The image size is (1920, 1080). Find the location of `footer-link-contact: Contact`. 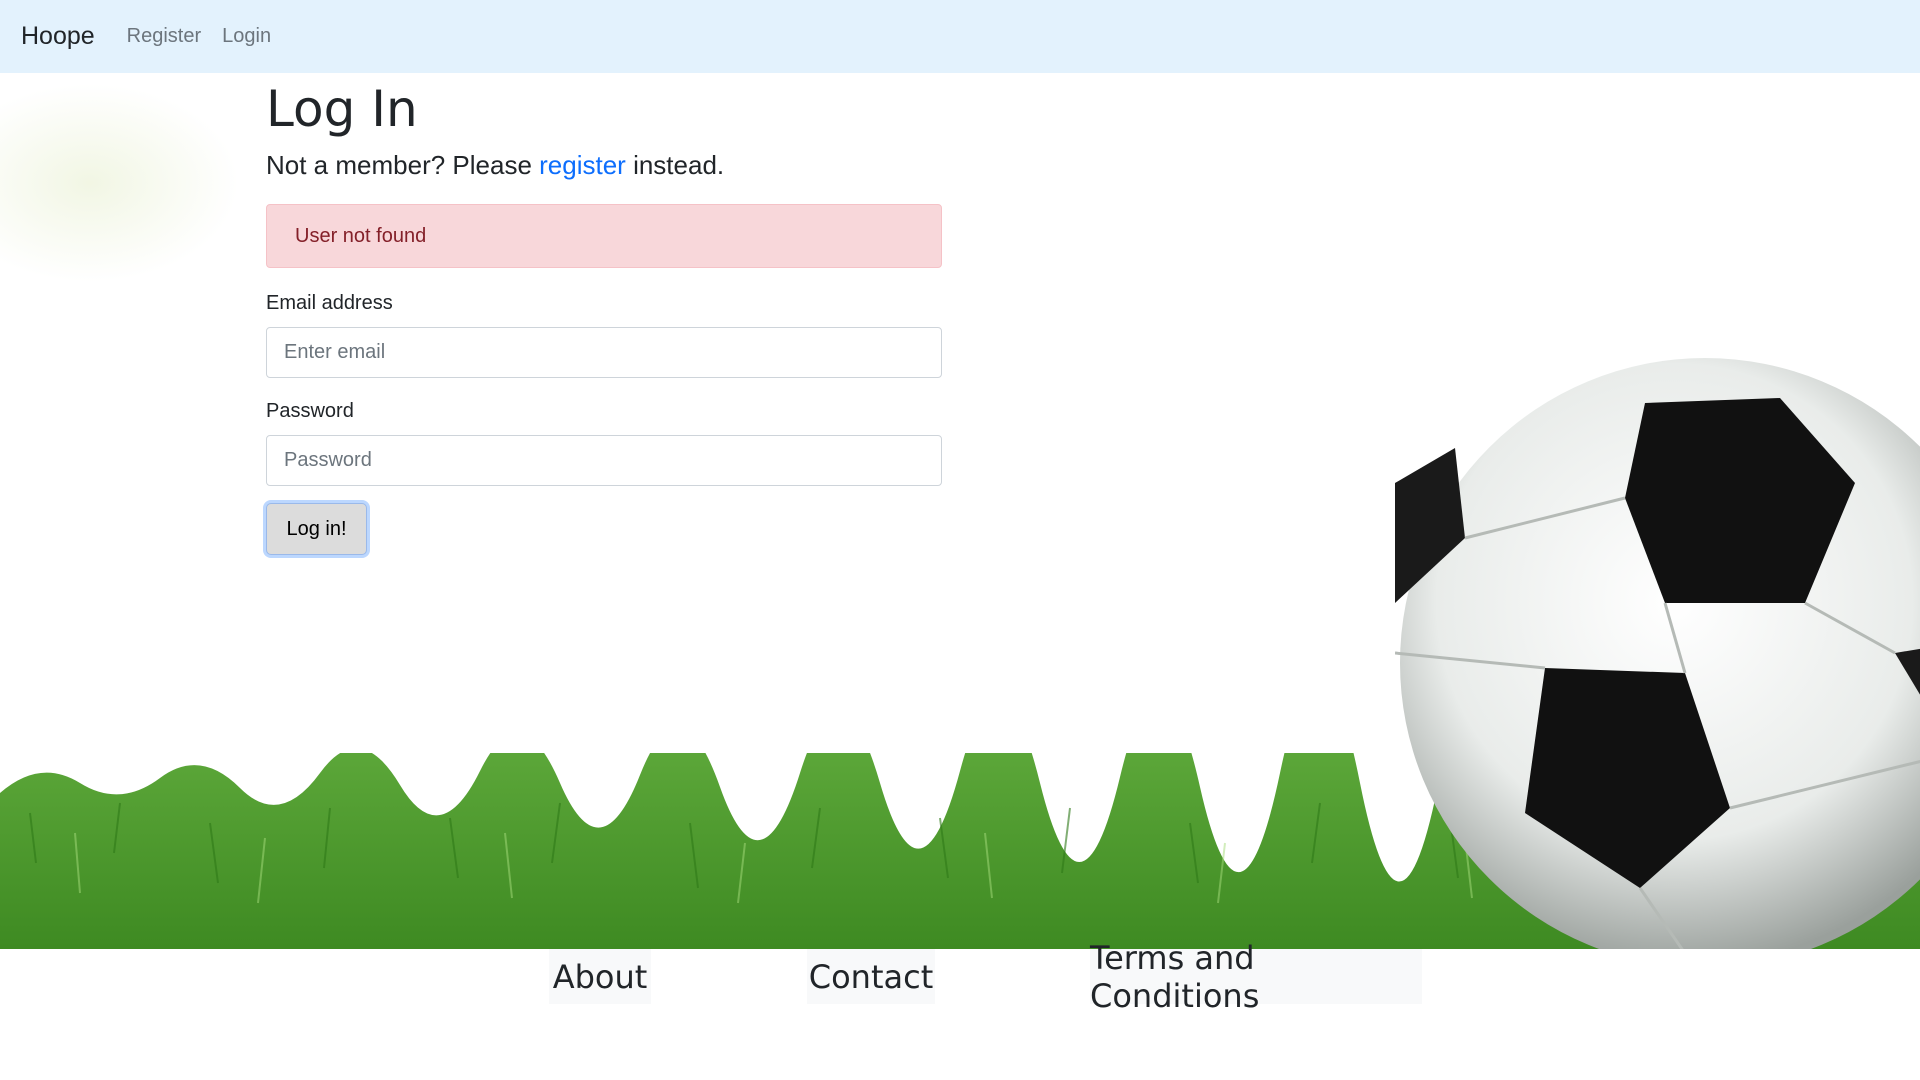

footer-link-contact: Contact is located at coordinates (871, 976).